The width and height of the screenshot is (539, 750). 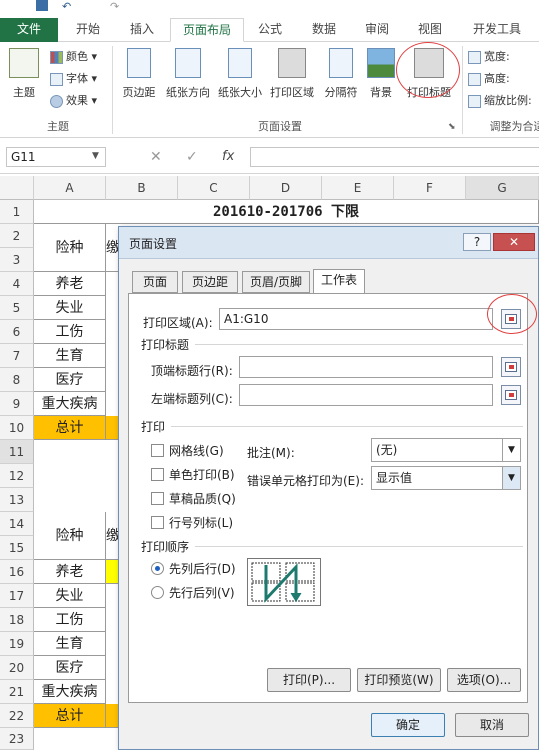 I want to click on tab-developer: 开发工具, so click(x=497, y=30).